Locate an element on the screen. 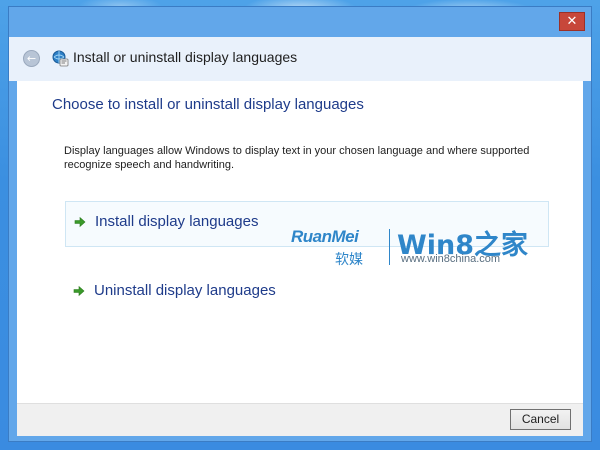 The height and width of the screenshot is (450, 600). window-title: Install or uninstall display languages is located at coordinates (185, 57).